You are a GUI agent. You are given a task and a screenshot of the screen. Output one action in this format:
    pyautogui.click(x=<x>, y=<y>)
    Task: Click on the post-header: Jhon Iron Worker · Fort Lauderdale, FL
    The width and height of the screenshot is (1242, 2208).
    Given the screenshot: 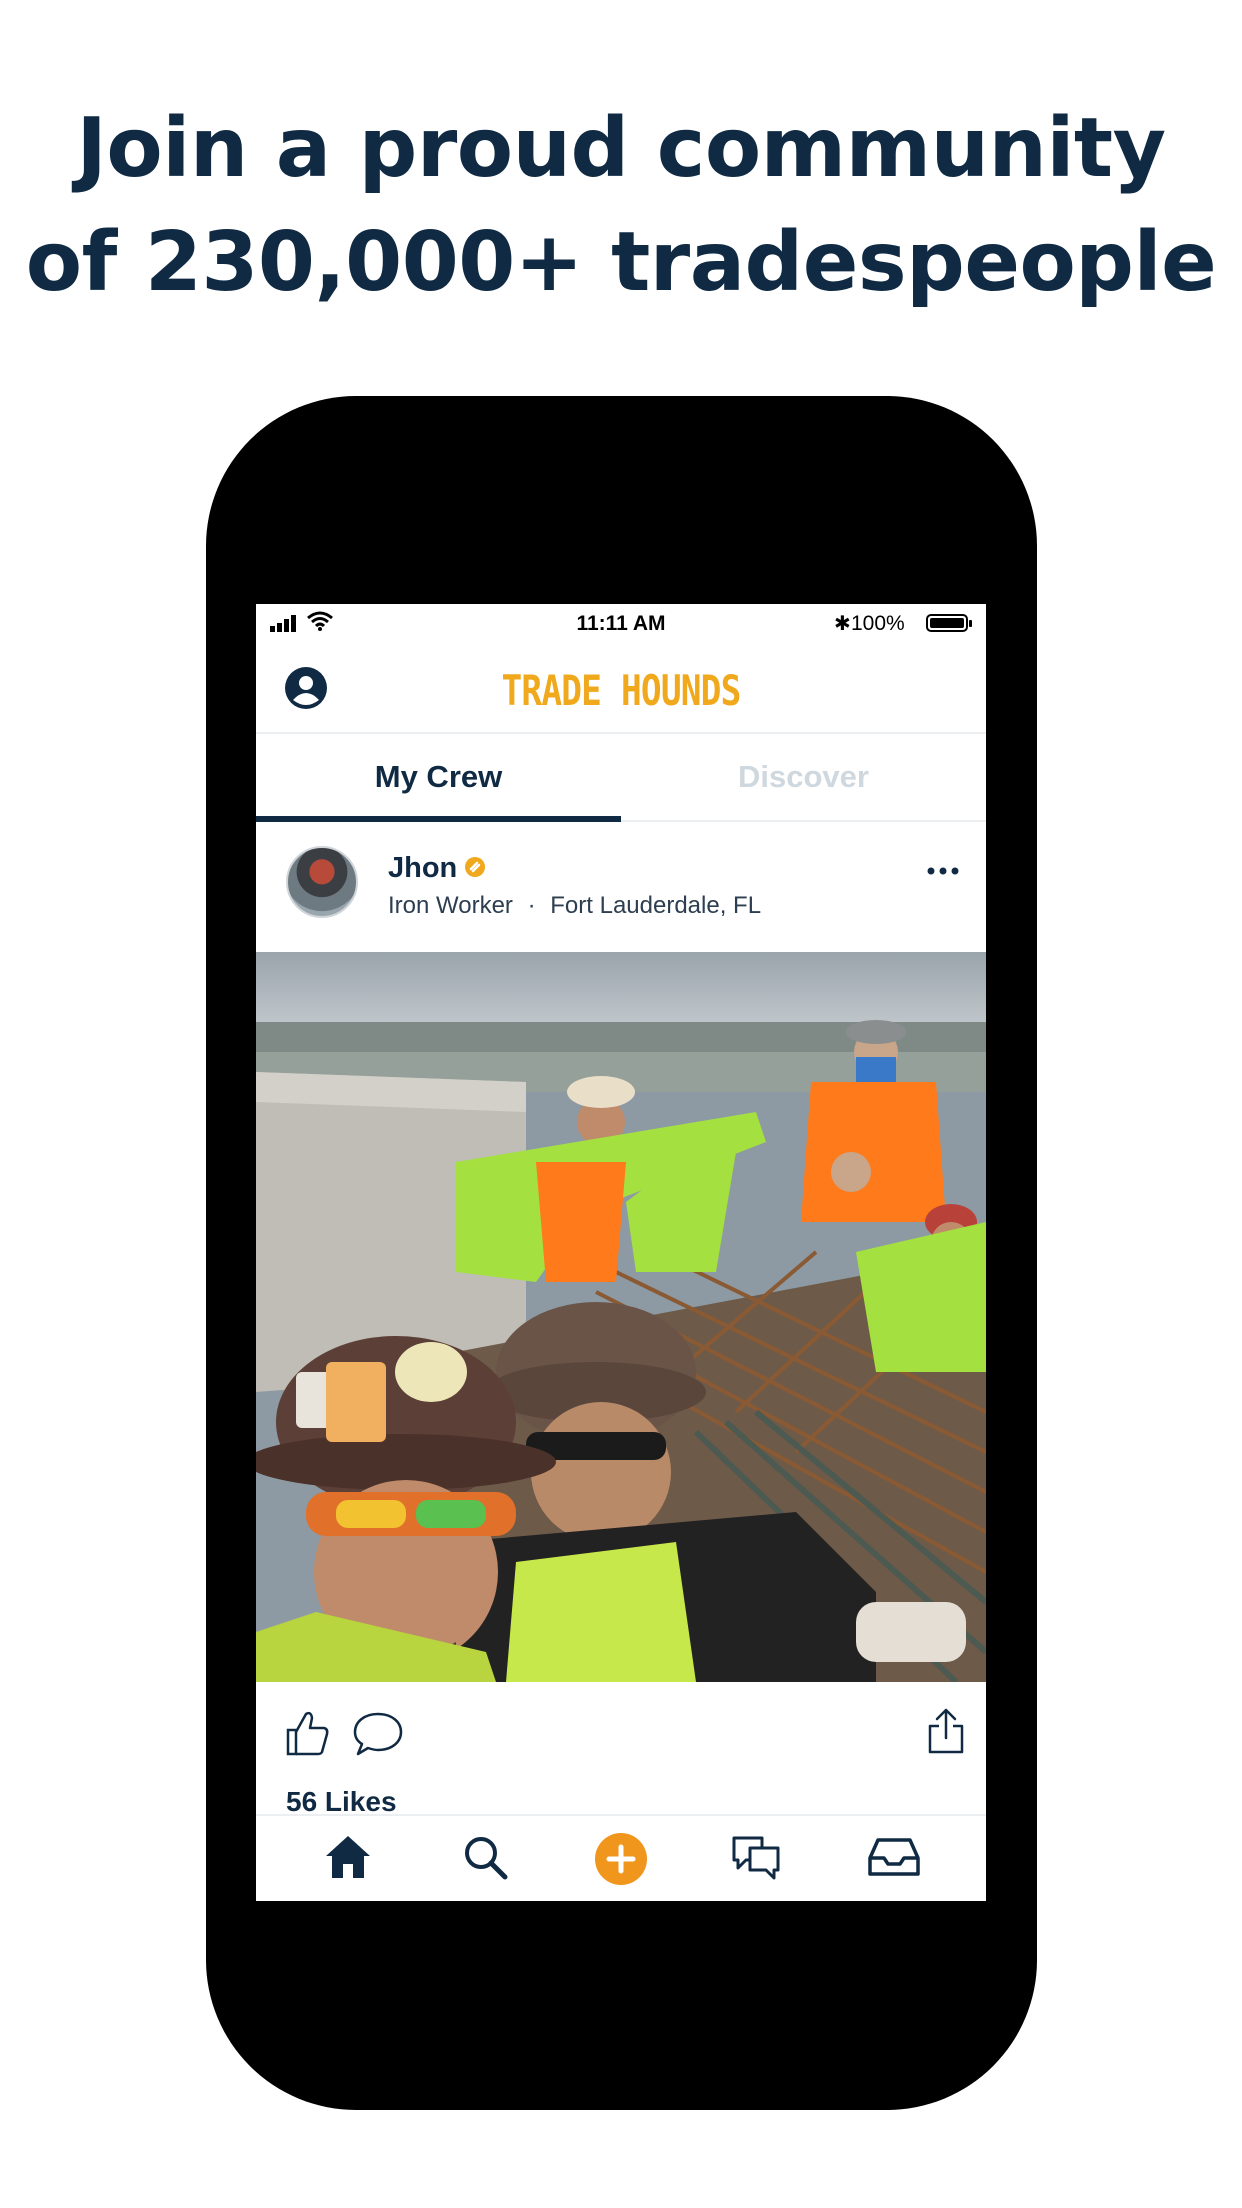 What is the action you would take?
    pyautogui.click(x=621, y=887)
    